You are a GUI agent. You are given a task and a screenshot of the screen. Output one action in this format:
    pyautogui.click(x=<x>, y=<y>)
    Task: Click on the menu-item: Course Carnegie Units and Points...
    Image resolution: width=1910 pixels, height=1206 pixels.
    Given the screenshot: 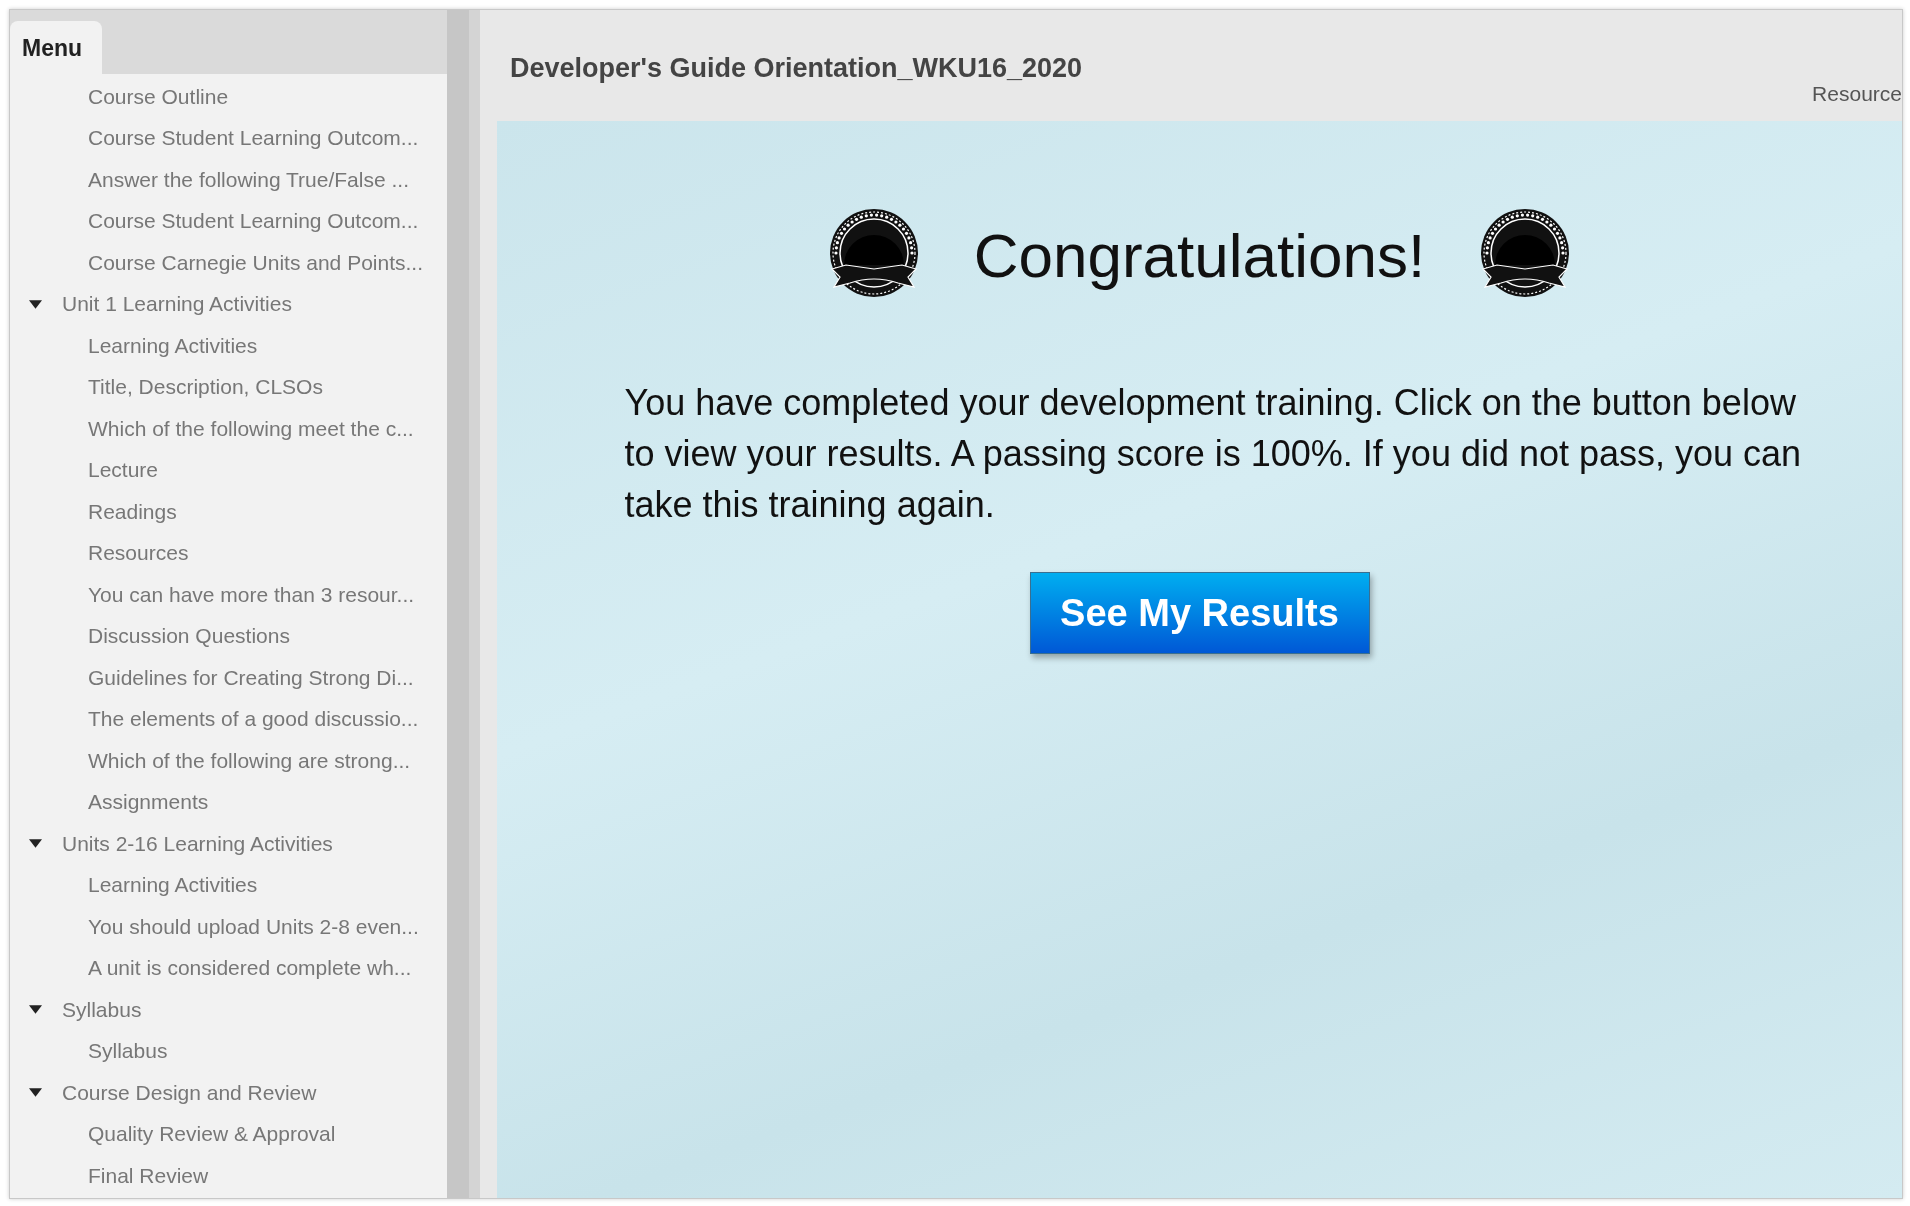 What is the action you would take?
    pyautogui.click(x=255, y=262)
    